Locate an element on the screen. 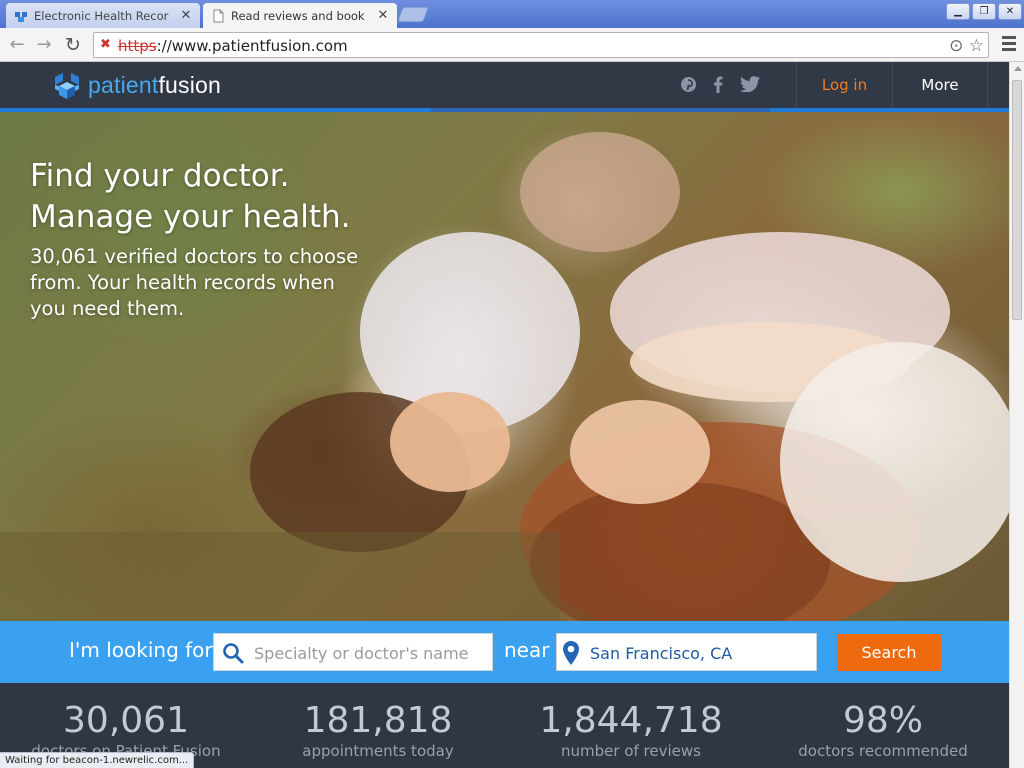 Image resolution: width=1024 pixels, height=768 pixels. headline-line-1: Find your doctor. is located at coordinates (160, 176).